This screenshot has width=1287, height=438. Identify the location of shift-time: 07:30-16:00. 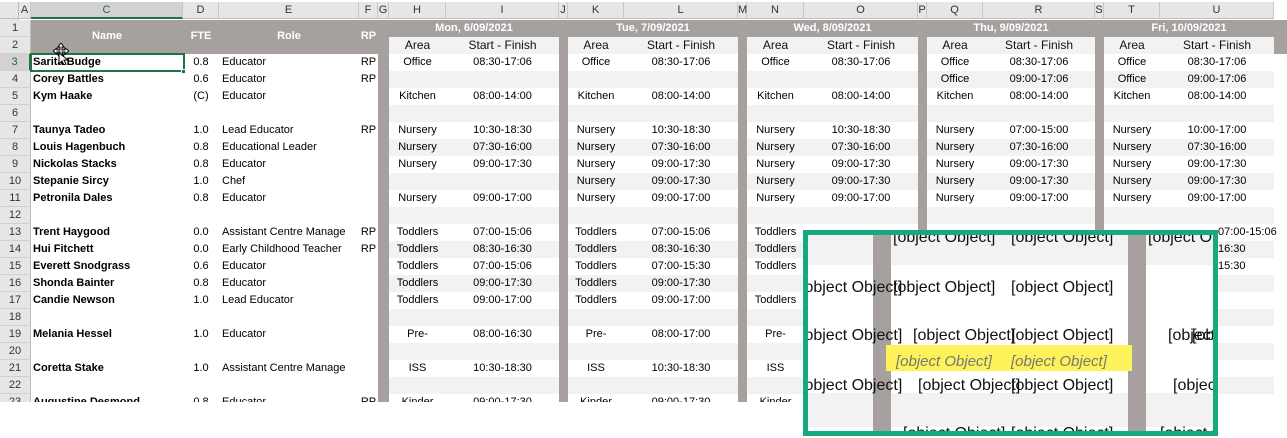
(681, 147).